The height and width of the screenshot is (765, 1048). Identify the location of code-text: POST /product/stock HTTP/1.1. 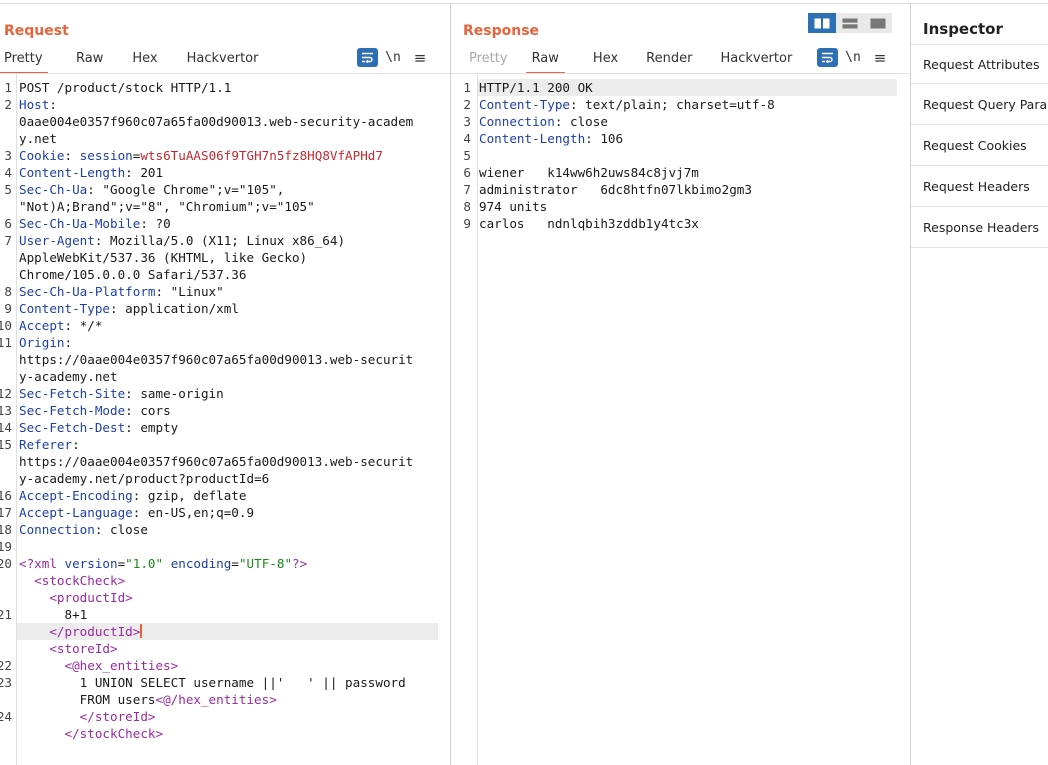
(125, 87).